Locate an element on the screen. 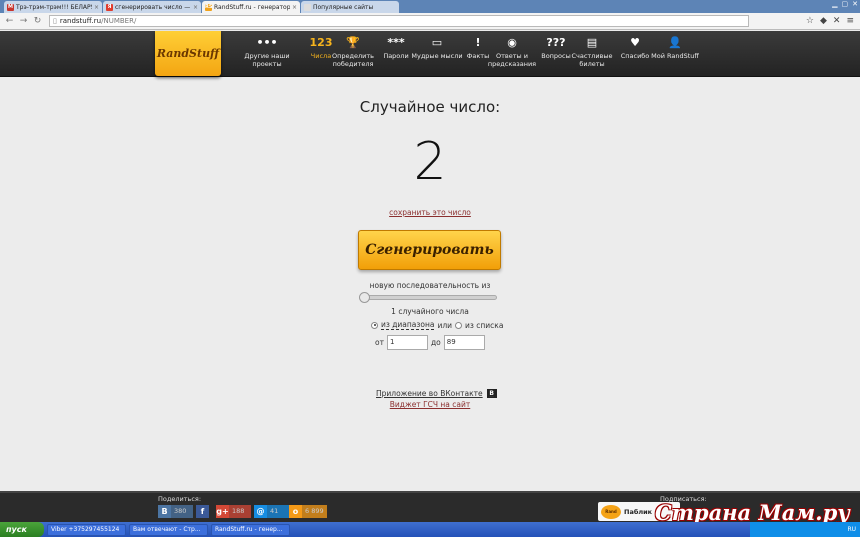 The image size is (860, 537). browser-tab: Ясгенерировать число — Ян× is located at coordinates (152, 7).